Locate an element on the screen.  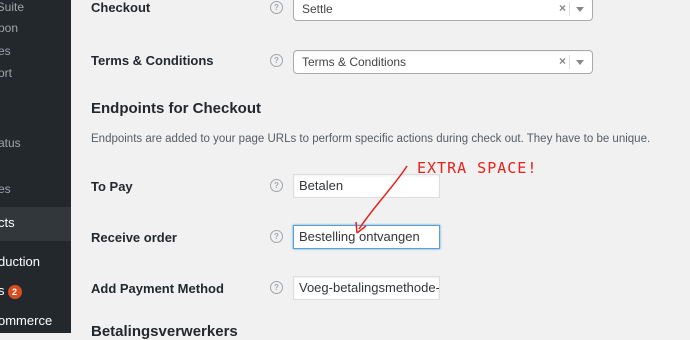
sidebar-item-woocommerce: ommerce is located at coordinates (35, 321).